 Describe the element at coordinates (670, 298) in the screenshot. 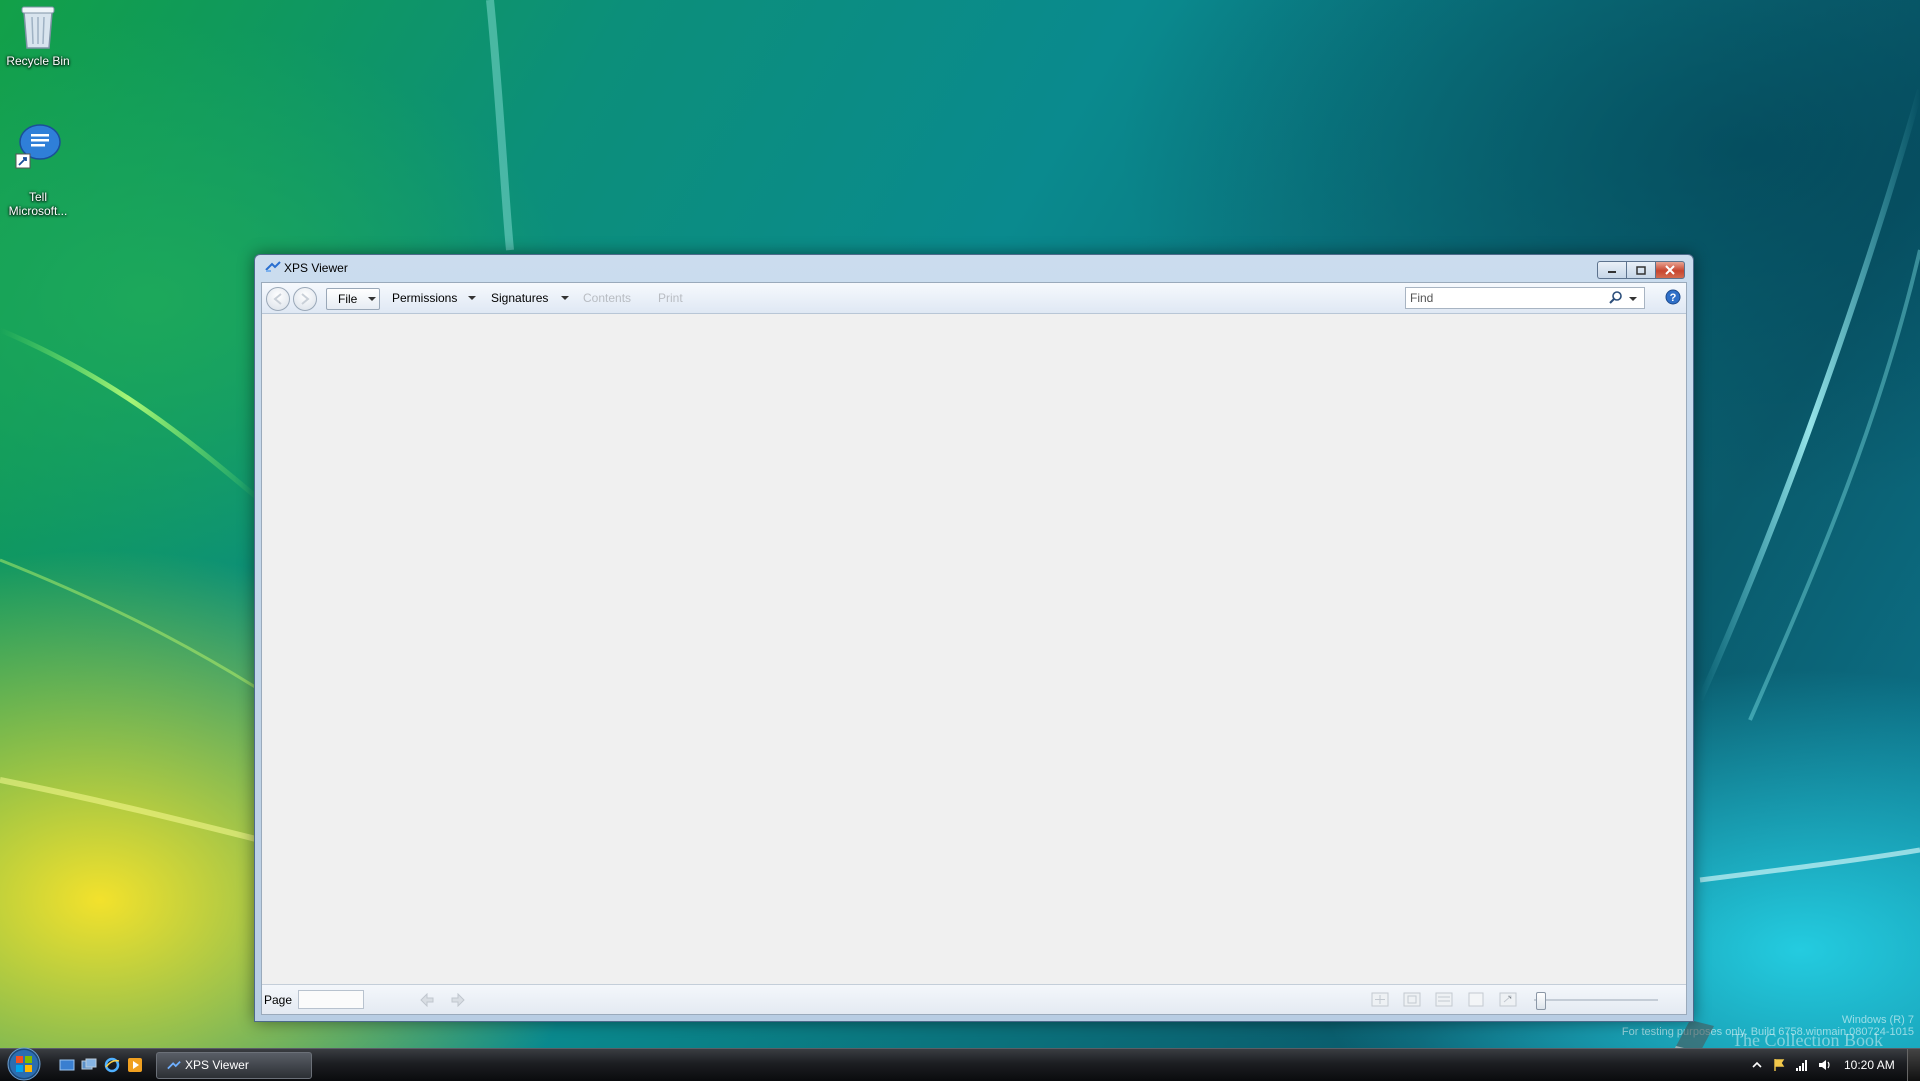

I see `print-button-label: Print` at that location.